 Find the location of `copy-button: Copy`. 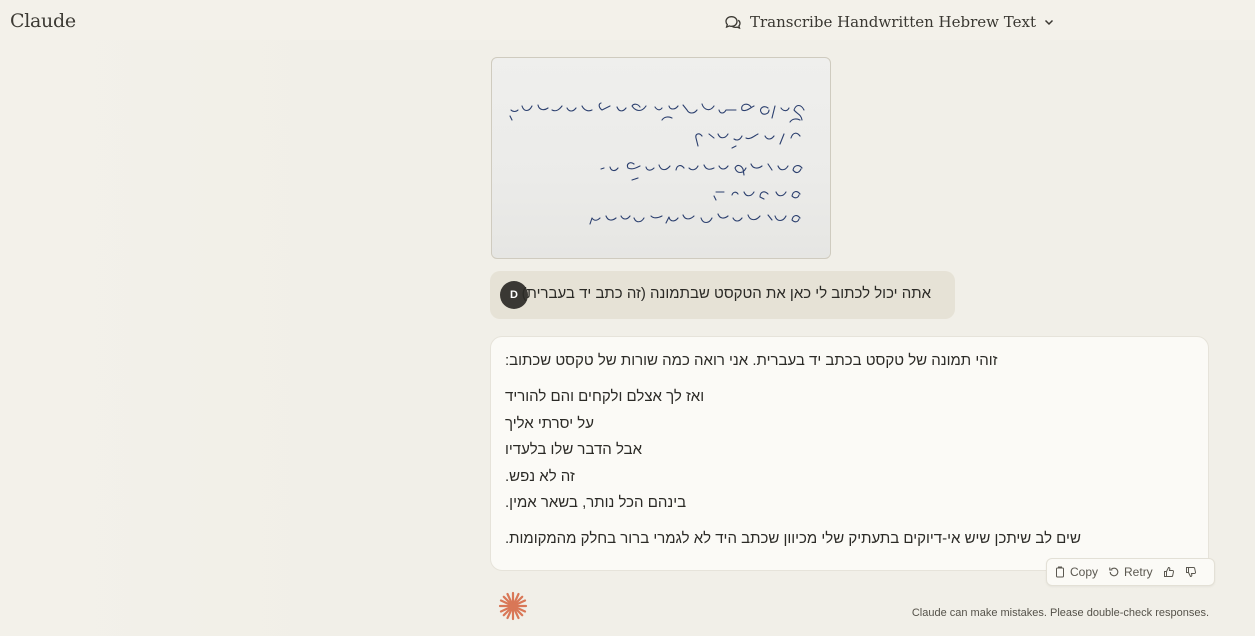

copy-button: Copy is located at coordinates (1076, 572).